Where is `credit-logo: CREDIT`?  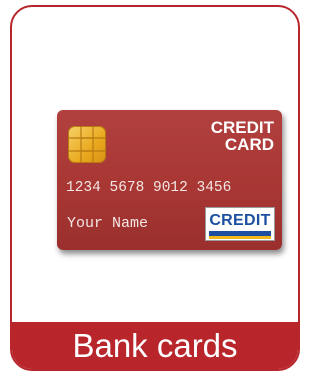 credit-logo: CREDIT is located at coordinates (240, 224).